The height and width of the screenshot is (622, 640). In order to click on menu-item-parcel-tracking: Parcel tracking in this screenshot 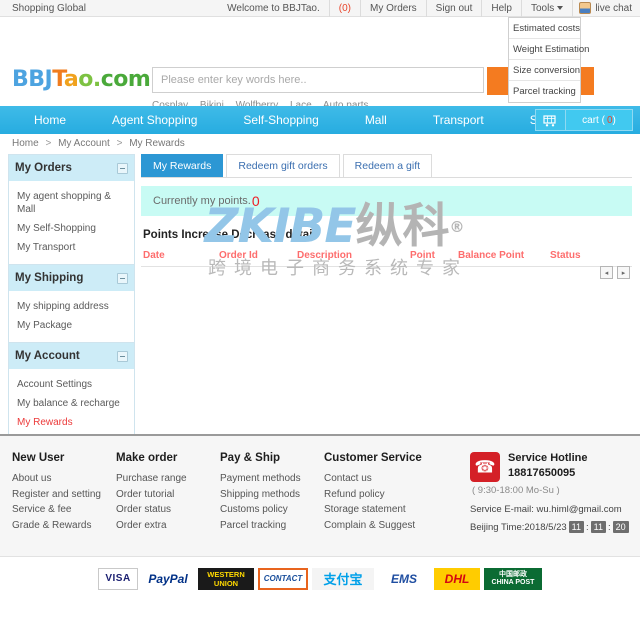, I will do `click(544, 91)`.